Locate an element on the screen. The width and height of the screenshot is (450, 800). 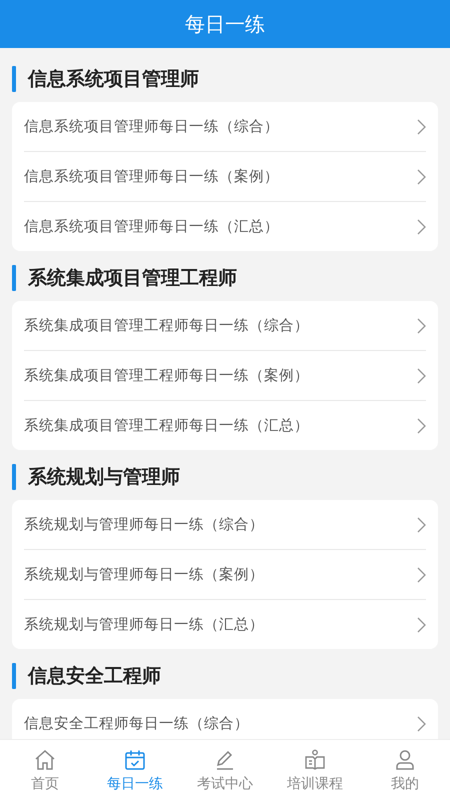
tab-bar-item: 每日一练 is located at coordinates (135, 770).